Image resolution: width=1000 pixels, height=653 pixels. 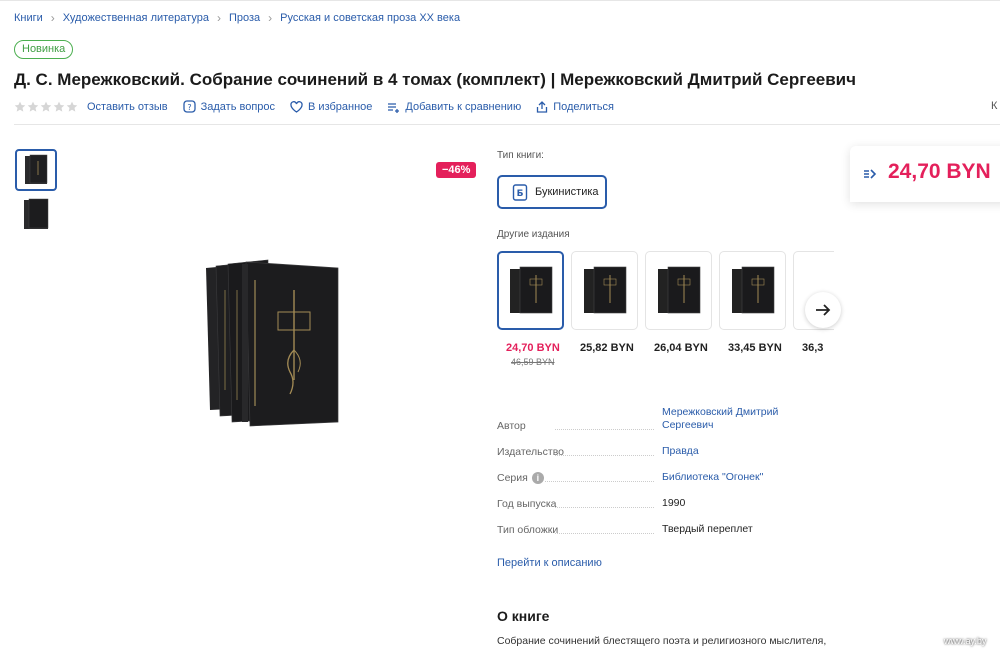 I want to click on ask-question-button: ? Задать вопрос, so click(x=229, y=106).